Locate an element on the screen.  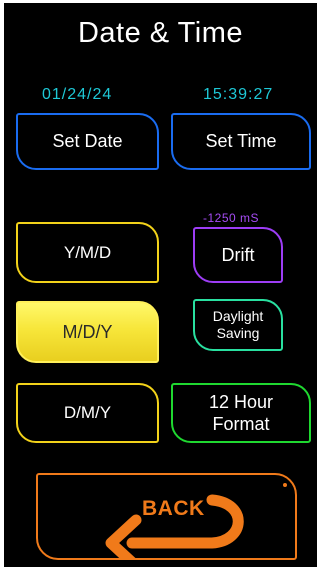
12-hour-format-label: 12 Hour Format is located at coordinates (241, 413).